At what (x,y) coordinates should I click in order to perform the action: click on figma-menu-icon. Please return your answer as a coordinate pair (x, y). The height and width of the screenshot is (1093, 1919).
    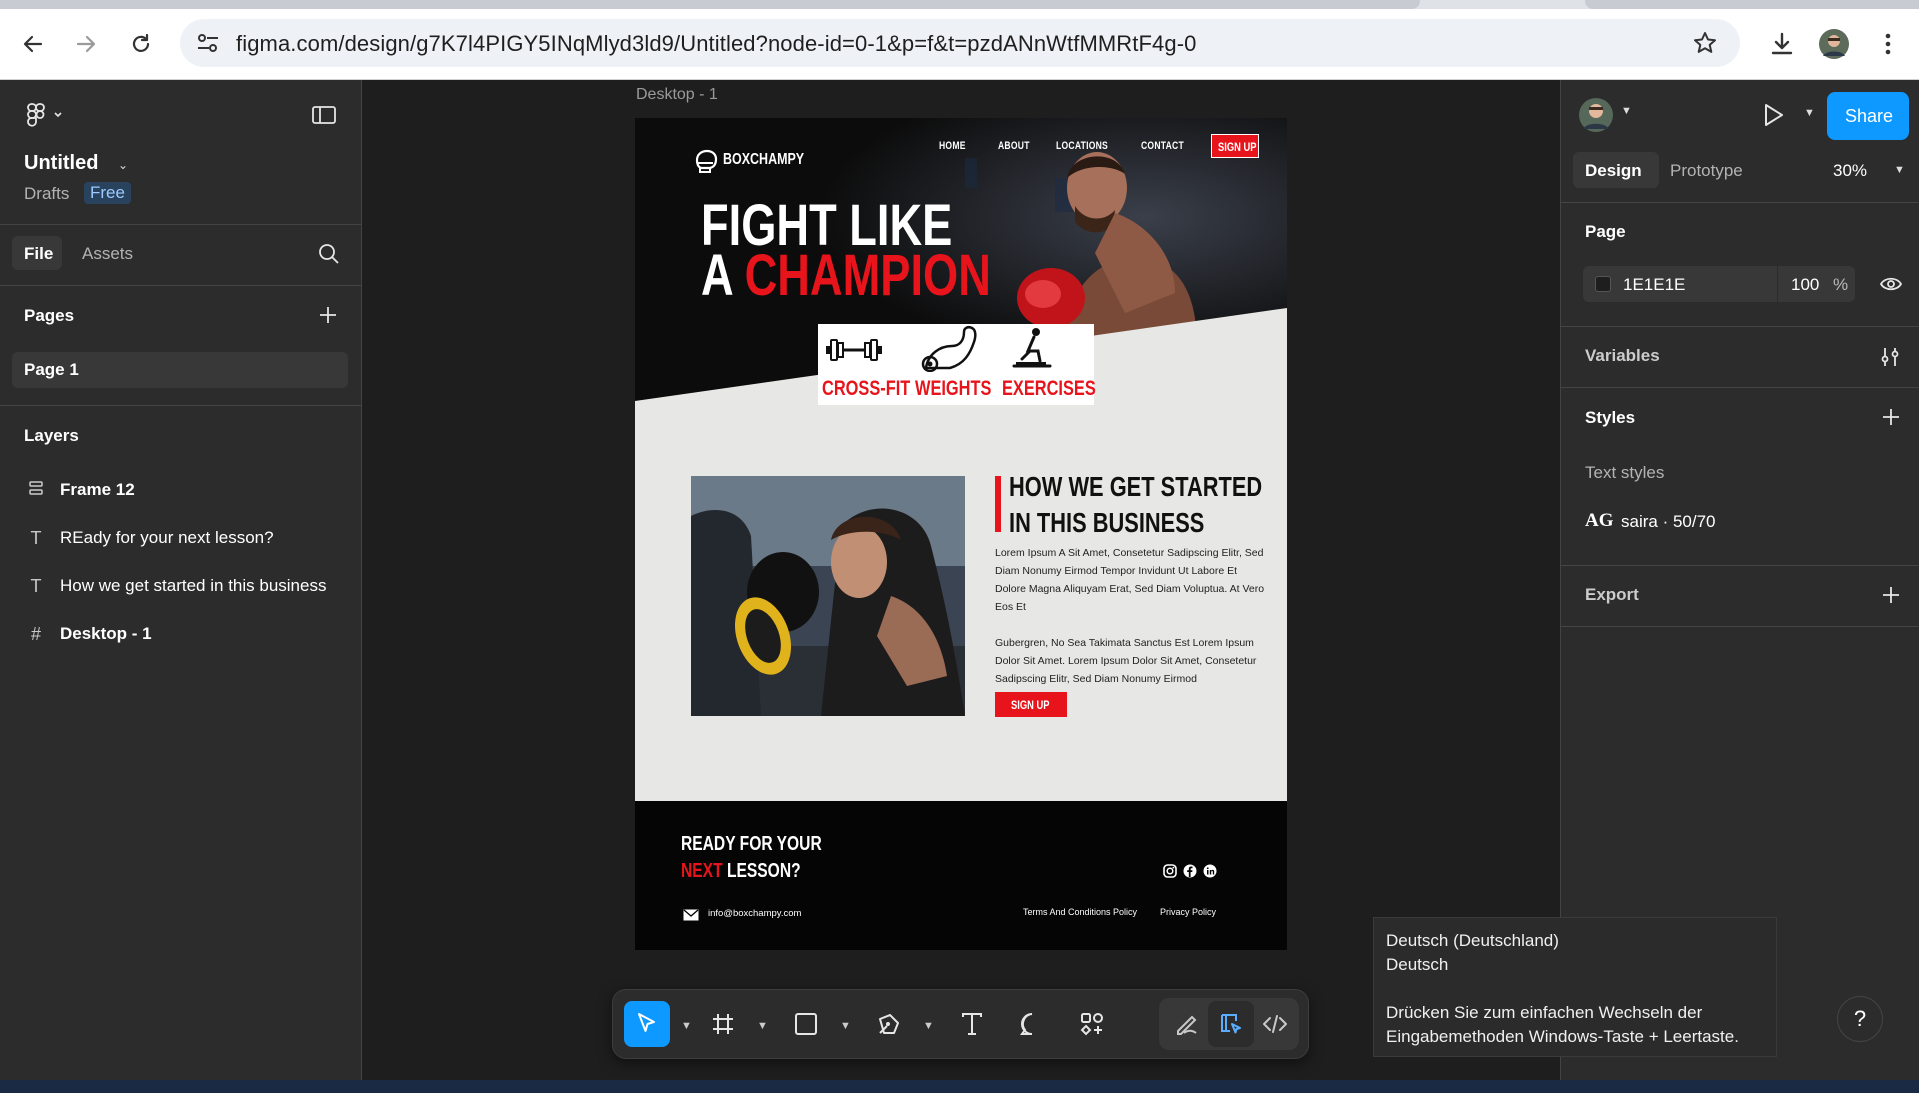
    Looking at the image, I should click on (46, 117).